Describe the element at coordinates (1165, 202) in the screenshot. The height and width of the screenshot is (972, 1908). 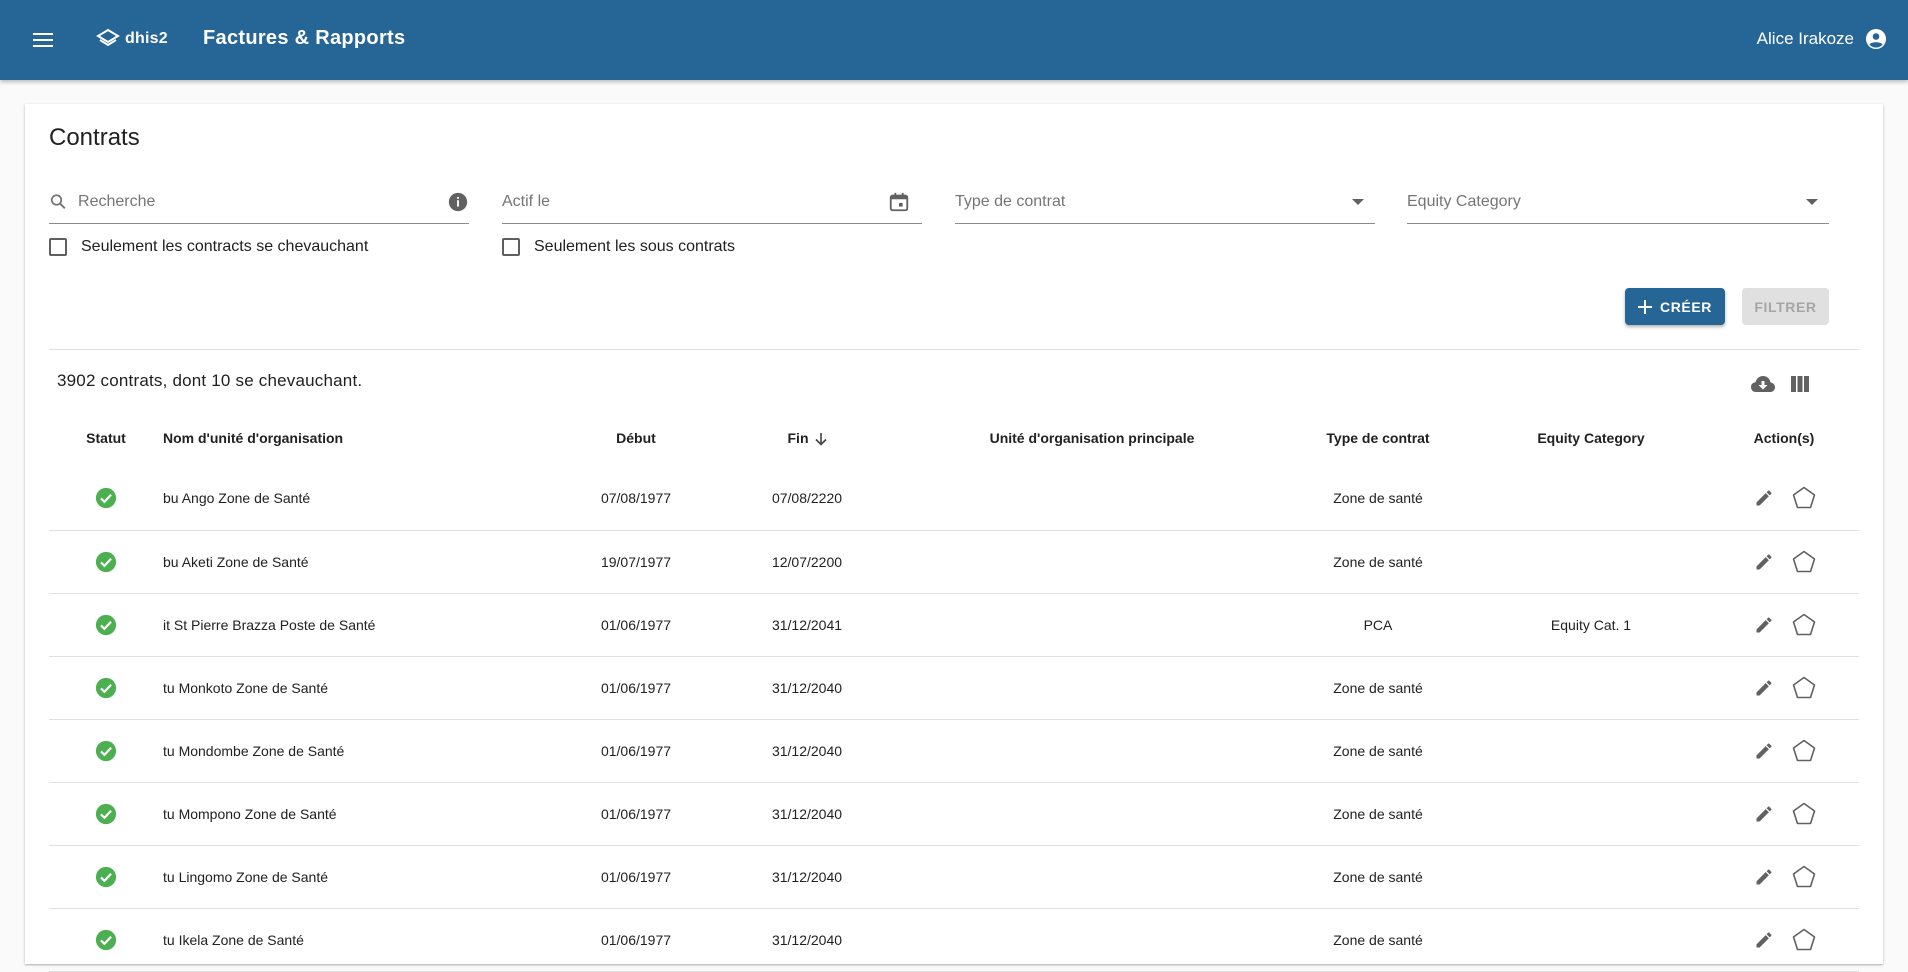
I see `contract-type-select: Type de contrat` at that location.